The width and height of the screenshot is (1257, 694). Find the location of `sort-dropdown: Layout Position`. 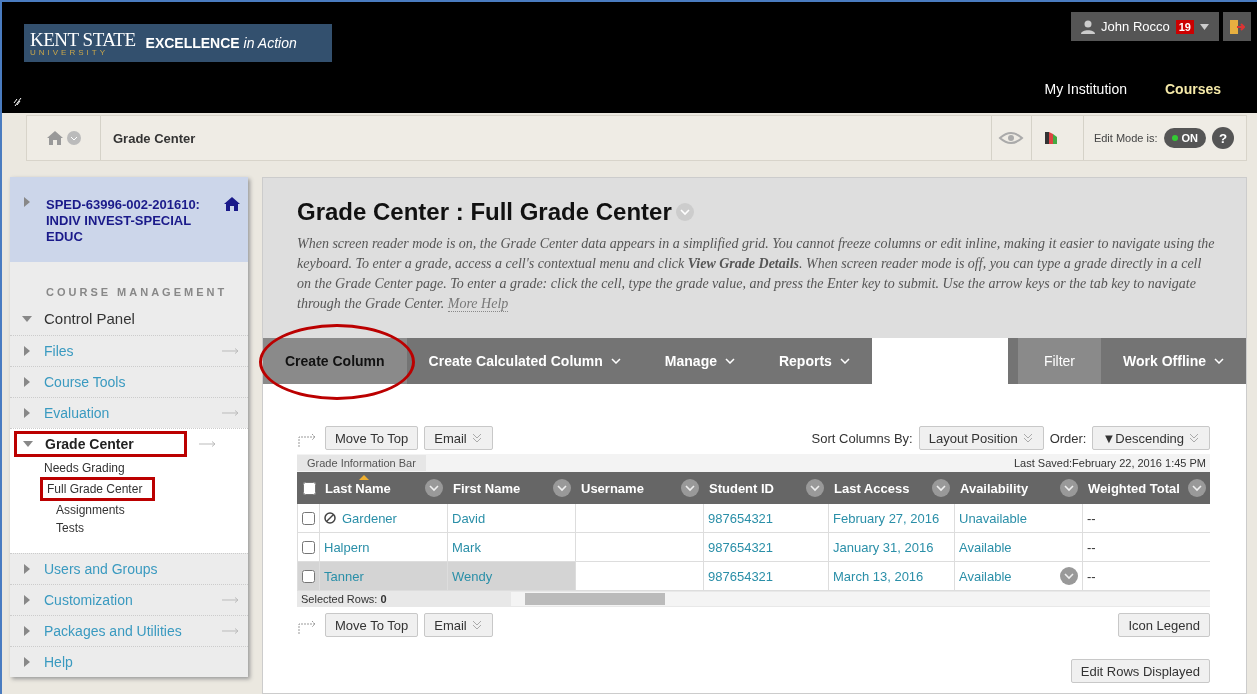

sort-dropdown: Layout Position is located at coordinates (981, 438).